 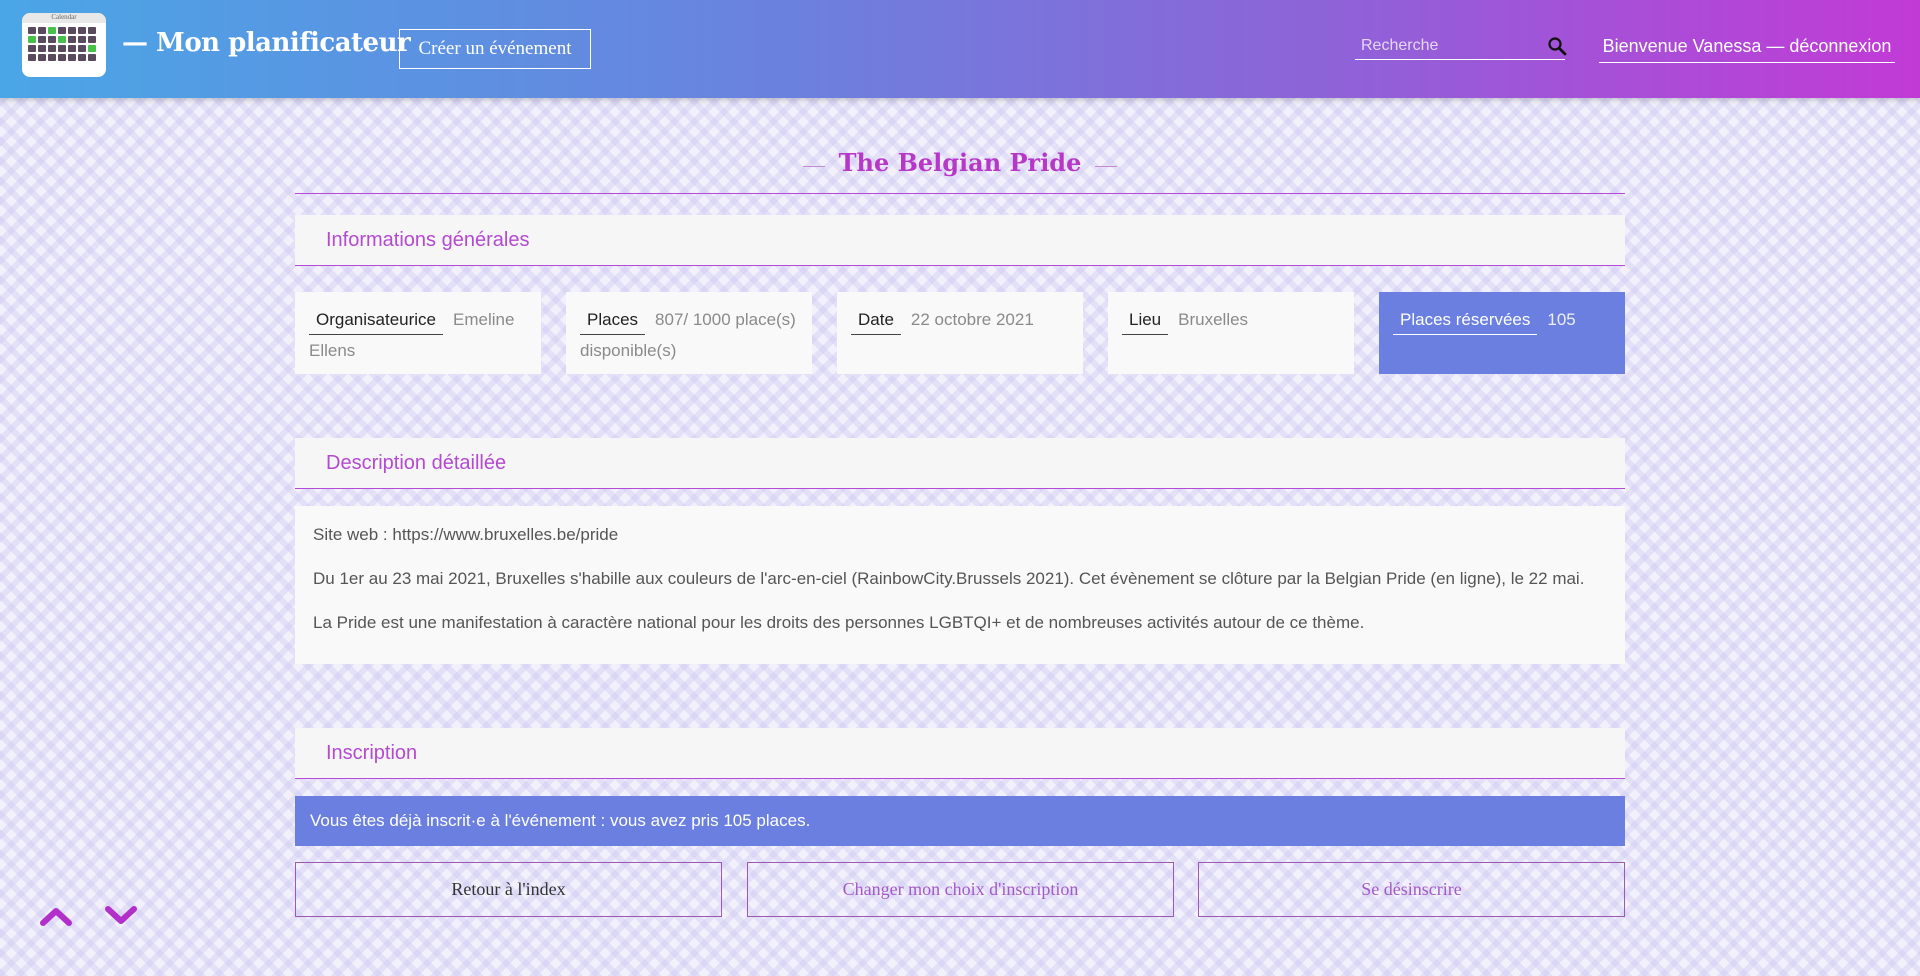 What do you see at coordinates (613, 320) in the screenshot?
I see `places-label: Places` at bounding box center [613, 320].